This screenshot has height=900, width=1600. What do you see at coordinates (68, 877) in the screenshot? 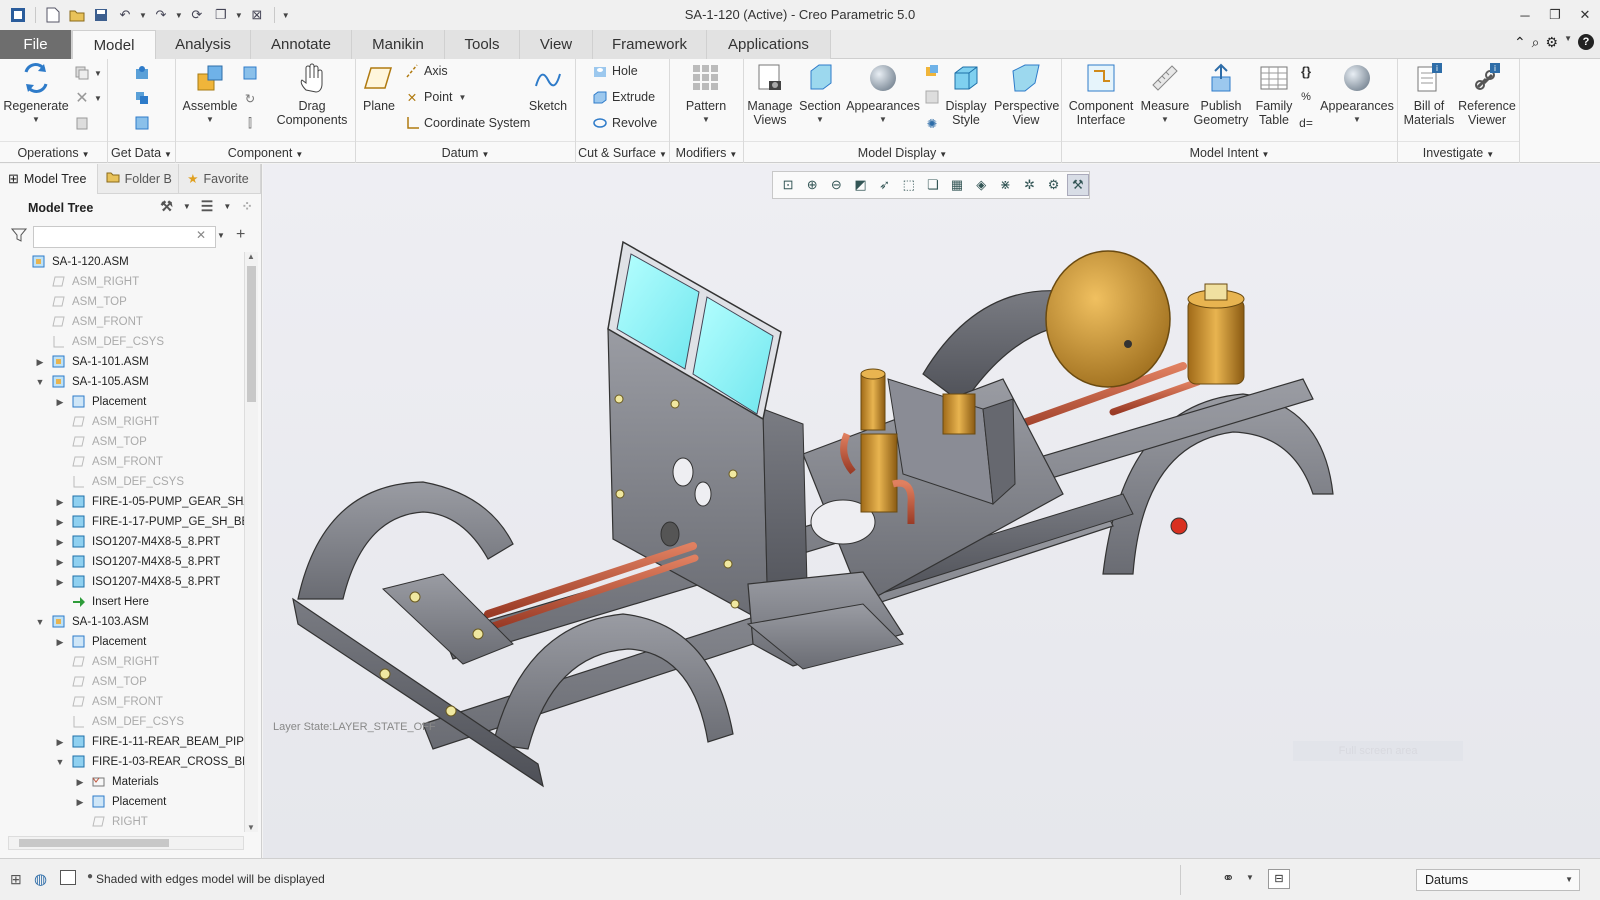
I see `full-screen-icon` at bounding box center [68, 877].